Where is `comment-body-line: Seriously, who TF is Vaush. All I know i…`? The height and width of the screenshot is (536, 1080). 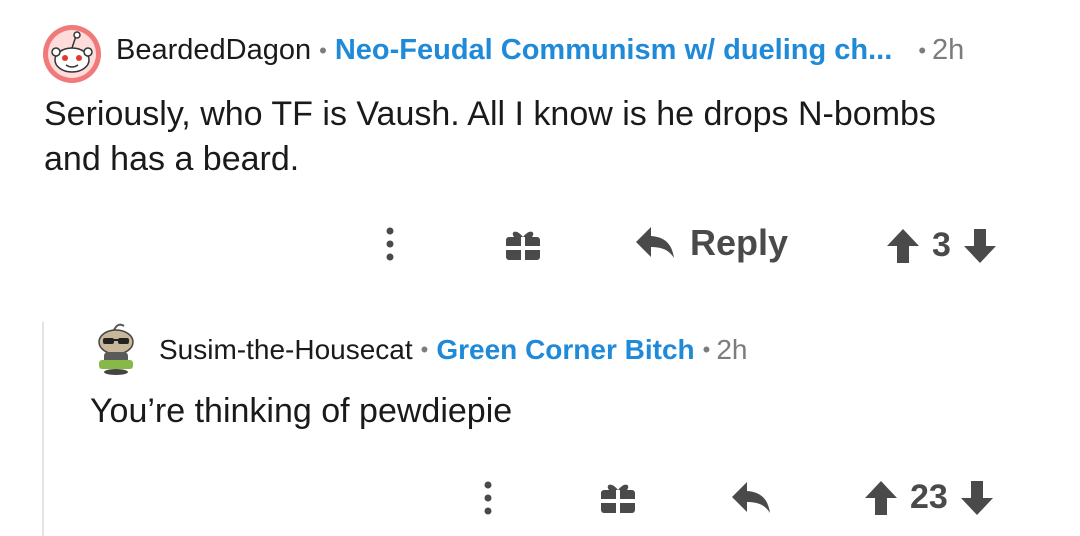 comment-body-line: Seriously, who TF is Vaush. All I know i… is located at coordinates (490, 114).